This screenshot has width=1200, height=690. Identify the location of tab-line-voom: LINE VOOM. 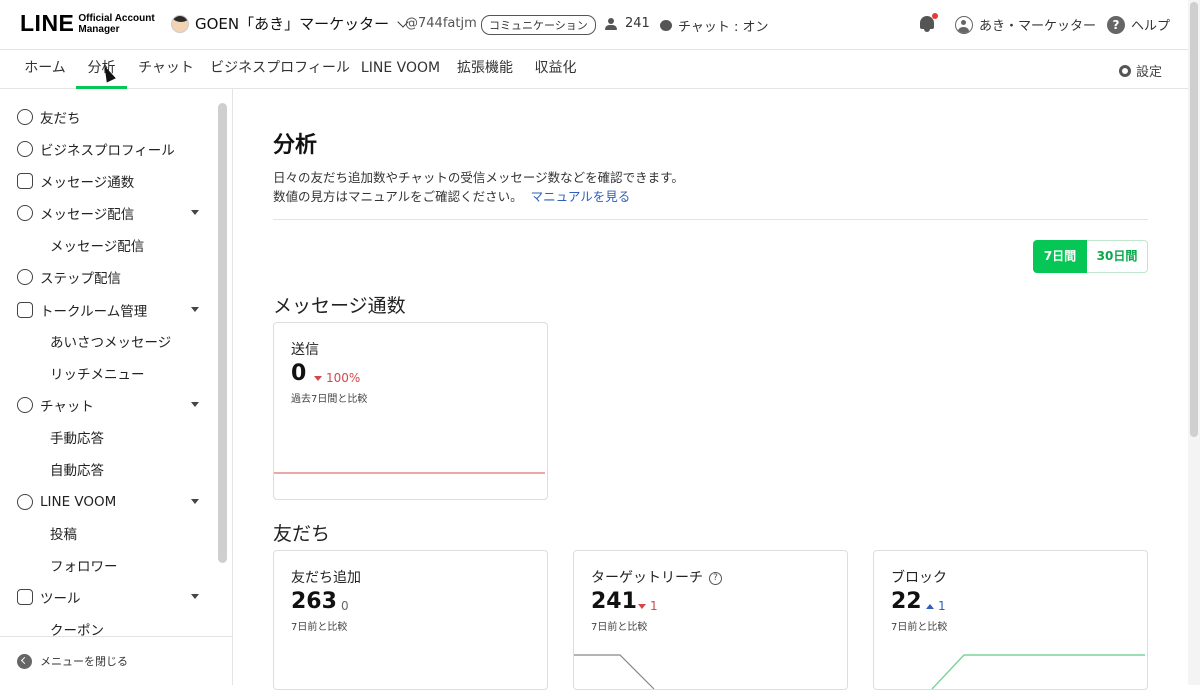
(400, 69).